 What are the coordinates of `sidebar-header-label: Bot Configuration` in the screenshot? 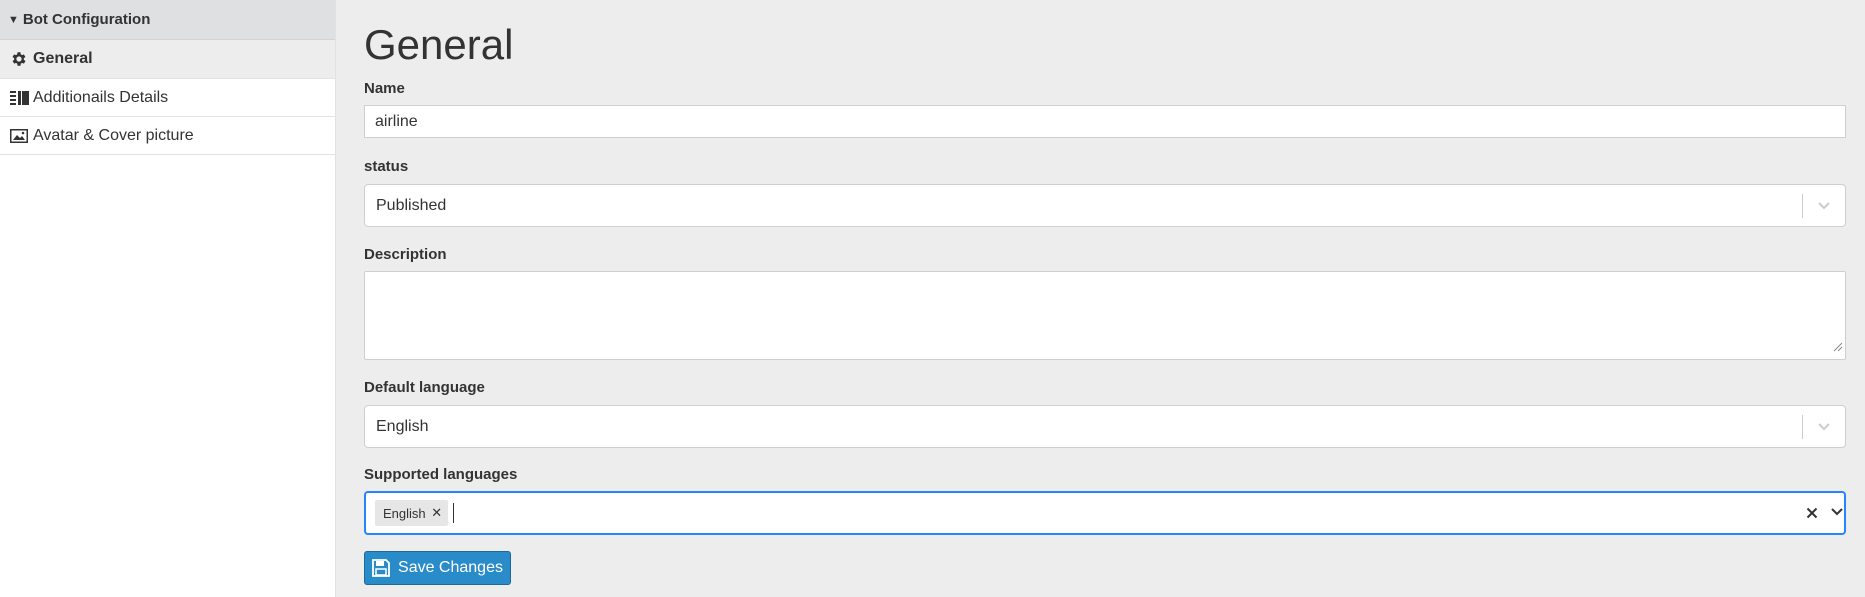 It's located at (86, 19).